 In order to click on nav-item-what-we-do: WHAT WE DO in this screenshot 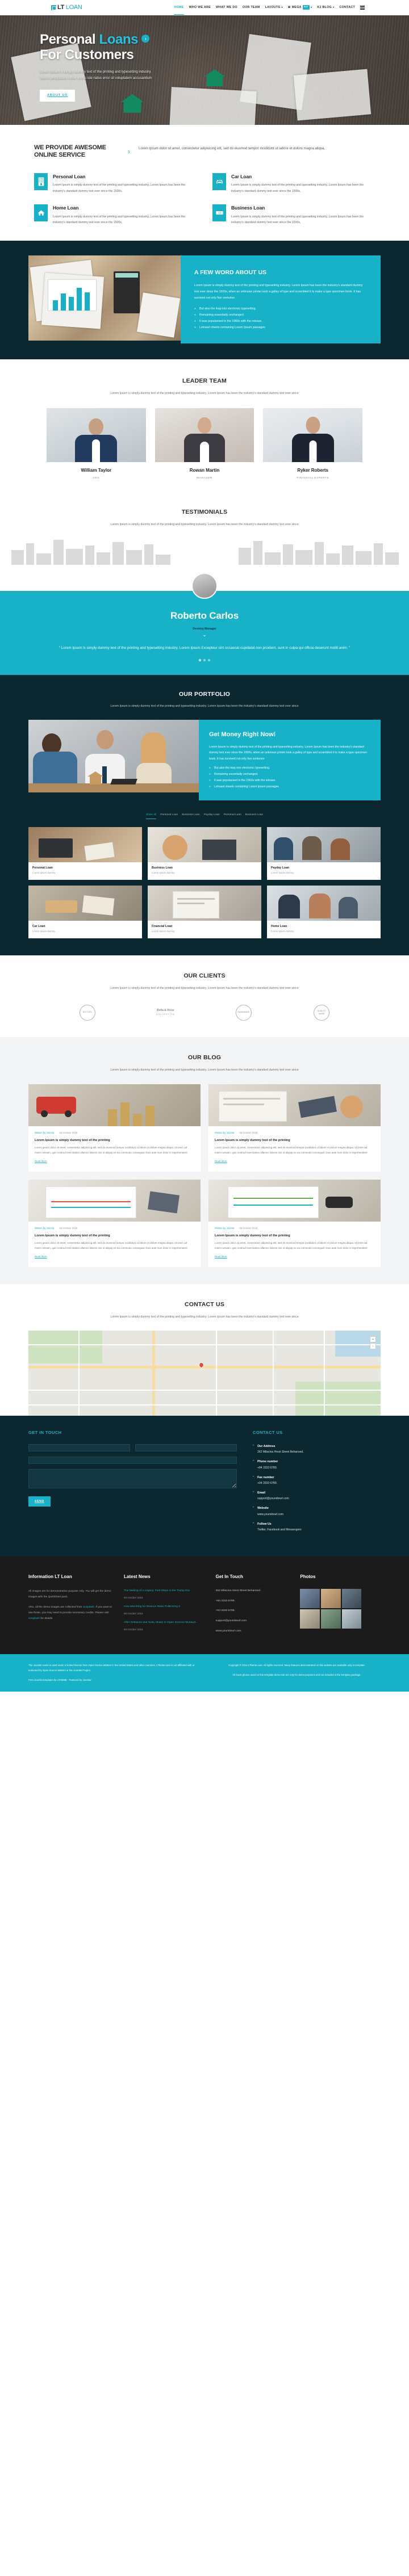, I will do `click(226, 8)`.